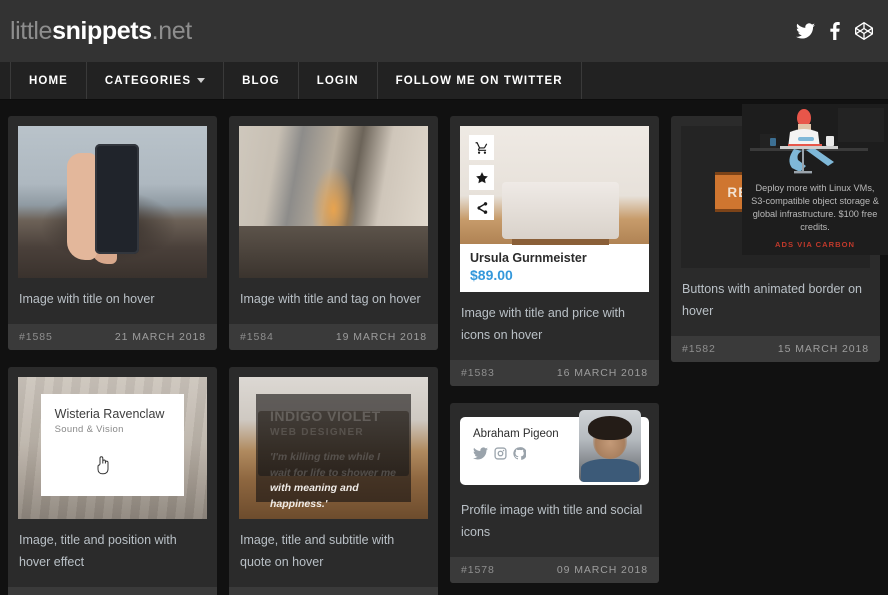 This screenshot has height=595, width=888. I want to click on nav-item-blog: BLOG, so click(260, 80).